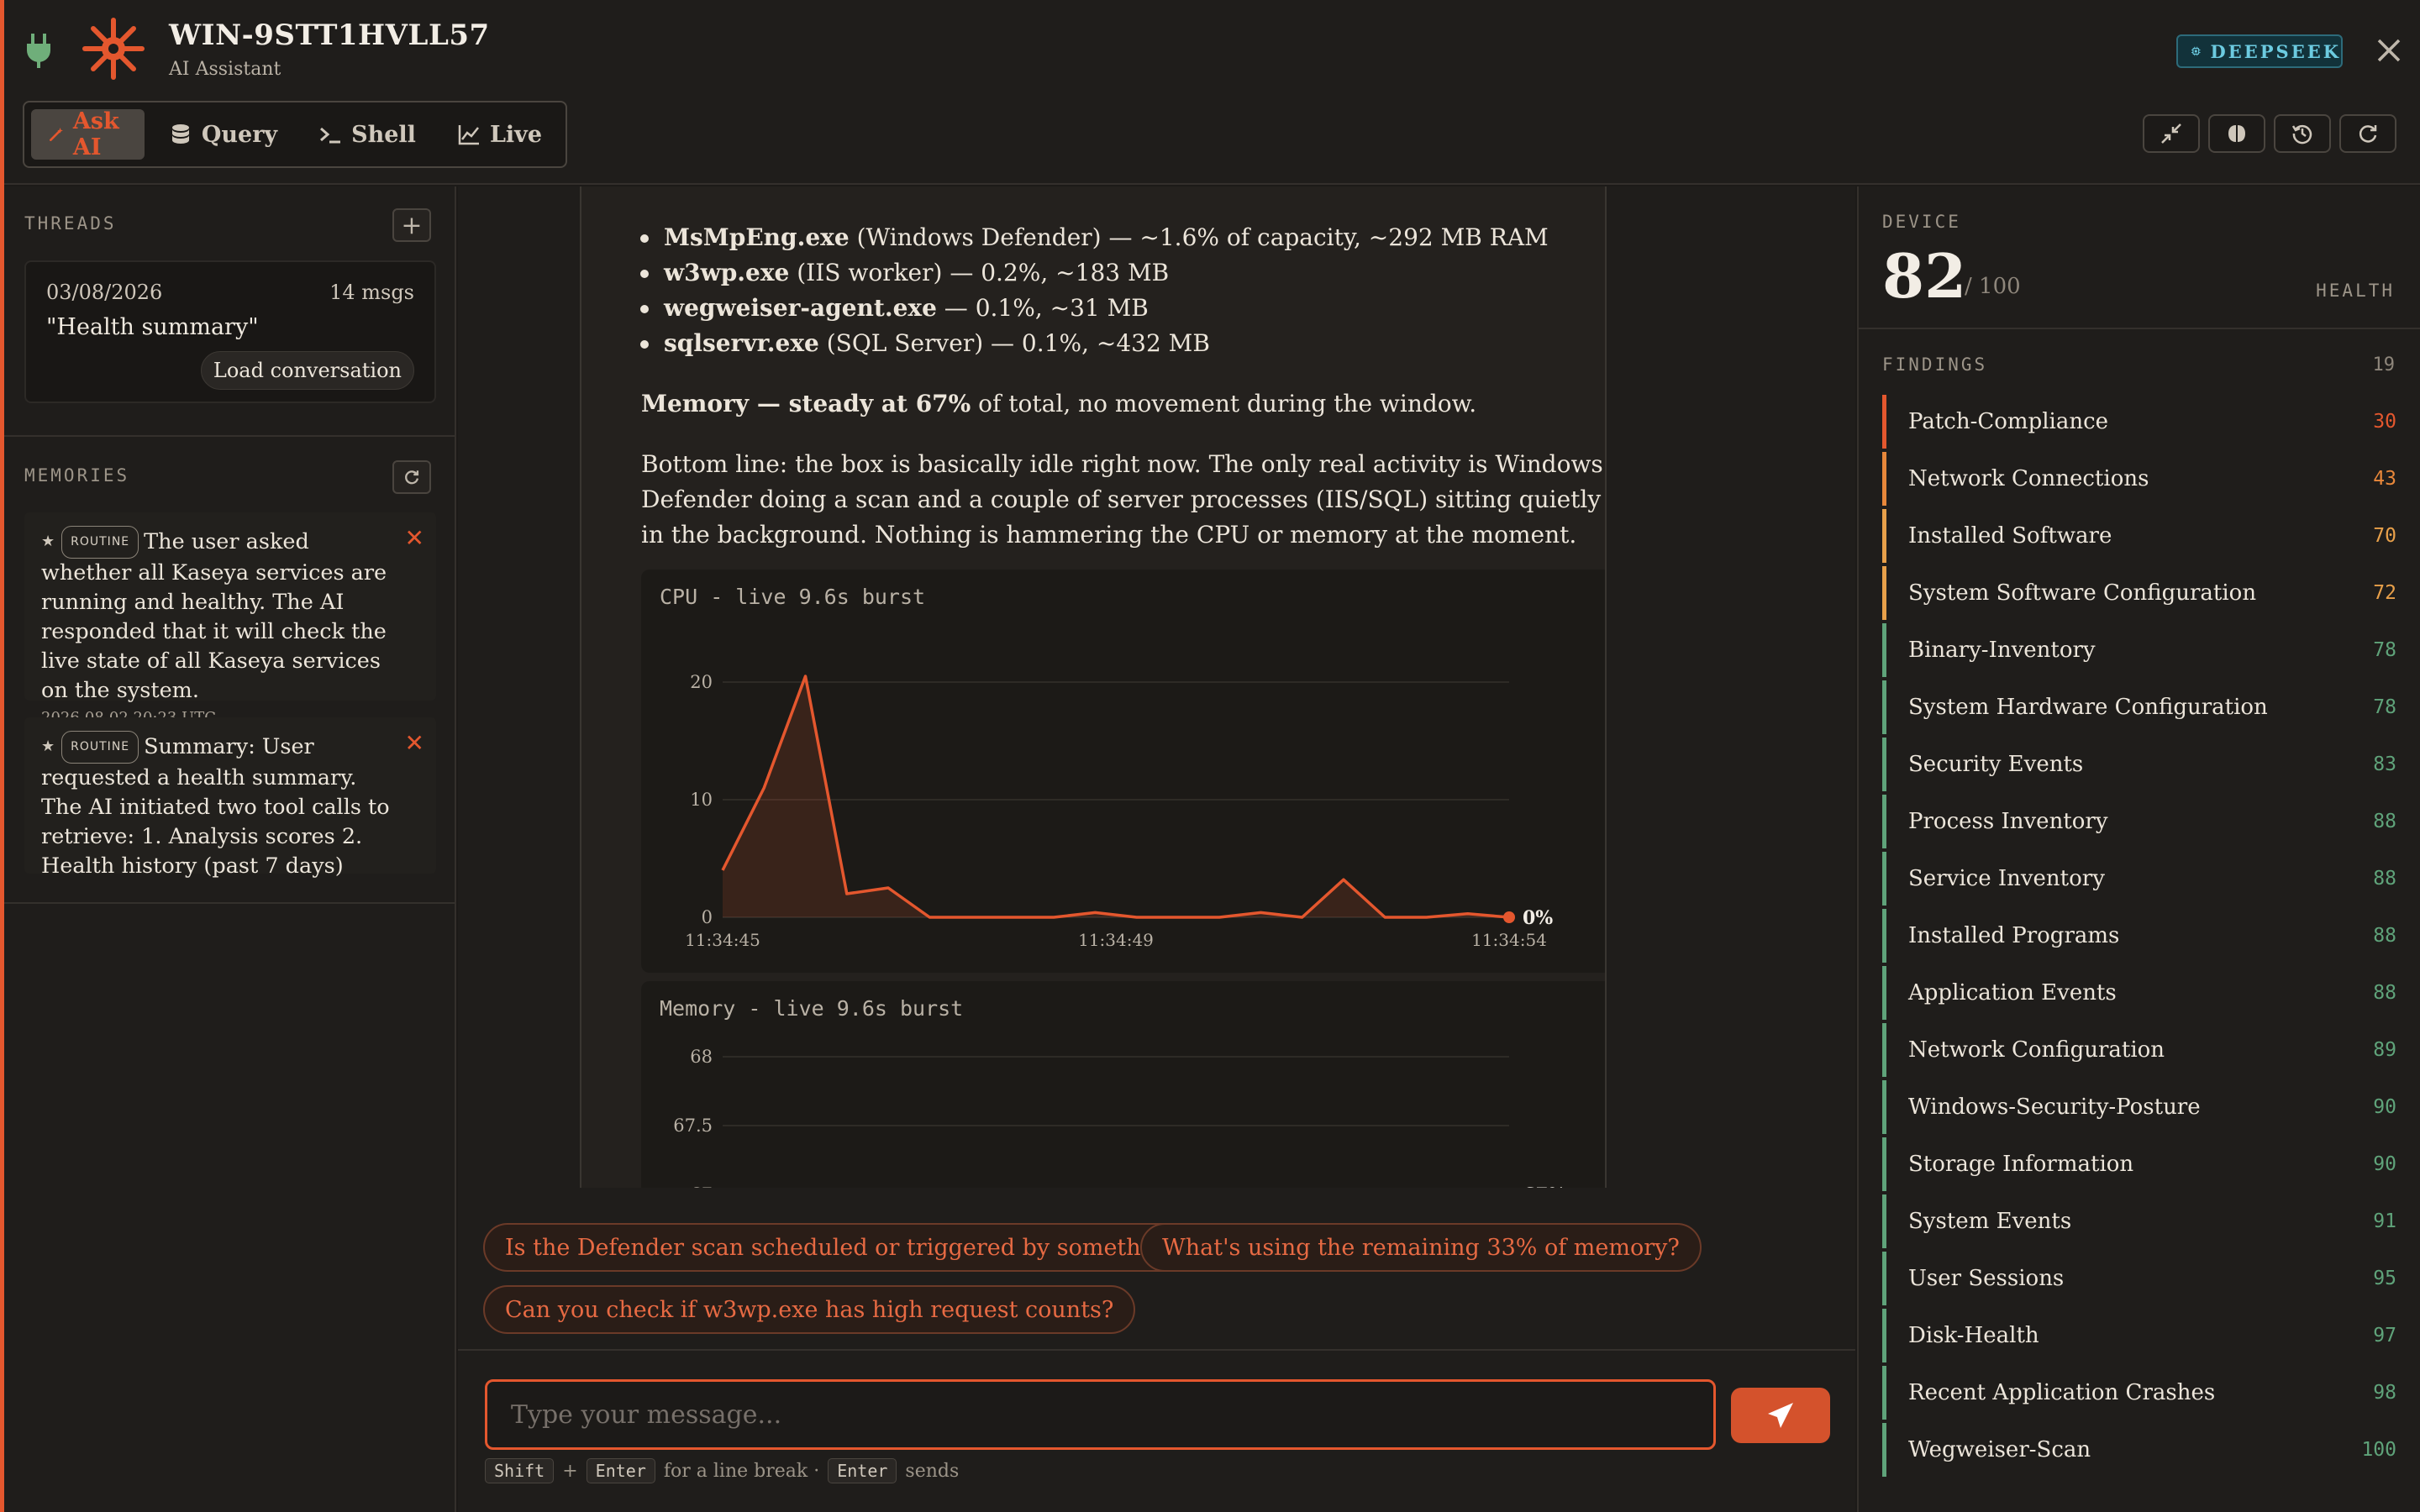 This screenshot has width=2420, height=1512. I want to click on collapse-button, so click(2171, 133).